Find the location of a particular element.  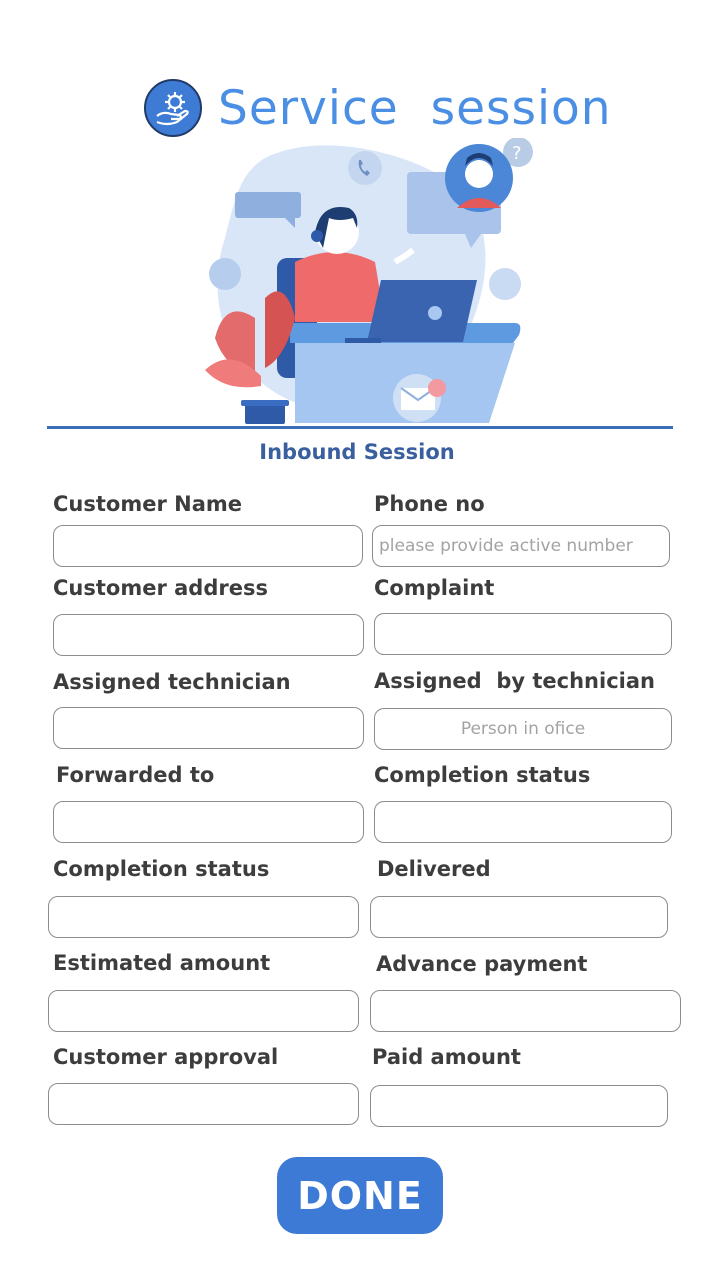

forwarded-to-label: Forwarded to is located at coordinates (135, 775).